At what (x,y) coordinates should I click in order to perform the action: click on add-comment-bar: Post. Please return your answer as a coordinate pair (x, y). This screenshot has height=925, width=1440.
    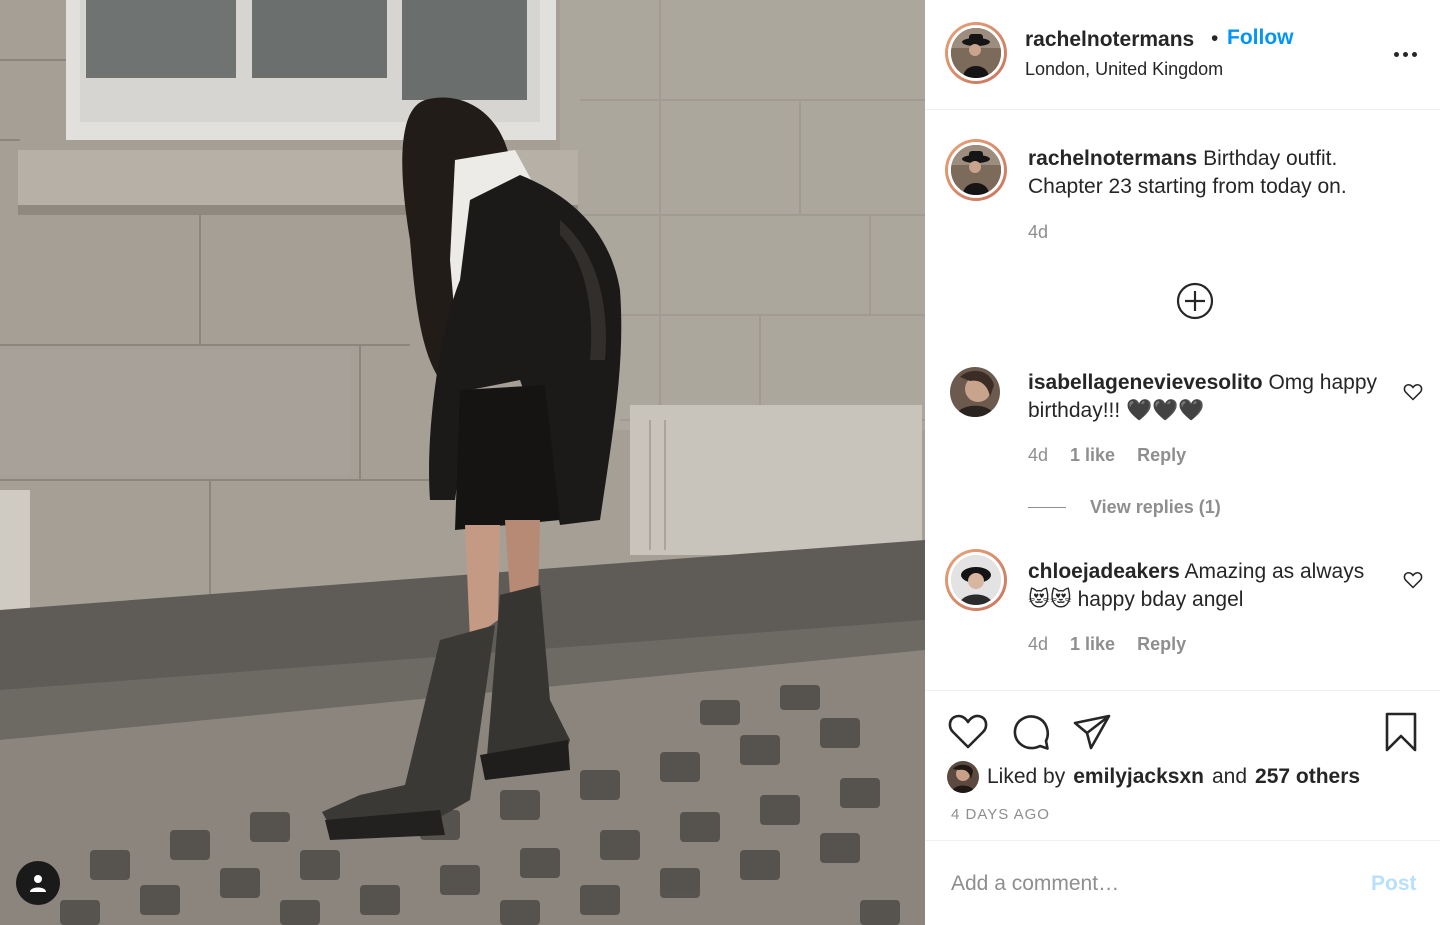
    Looking at the image, I should click on (1182, 882).